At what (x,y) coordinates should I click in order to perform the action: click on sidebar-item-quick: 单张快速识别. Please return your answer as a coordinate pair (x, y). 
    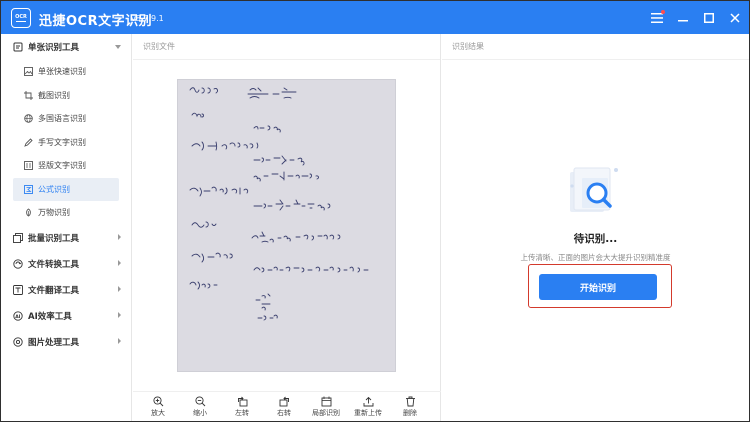
    Looking at the image, I should click on (66, 72).